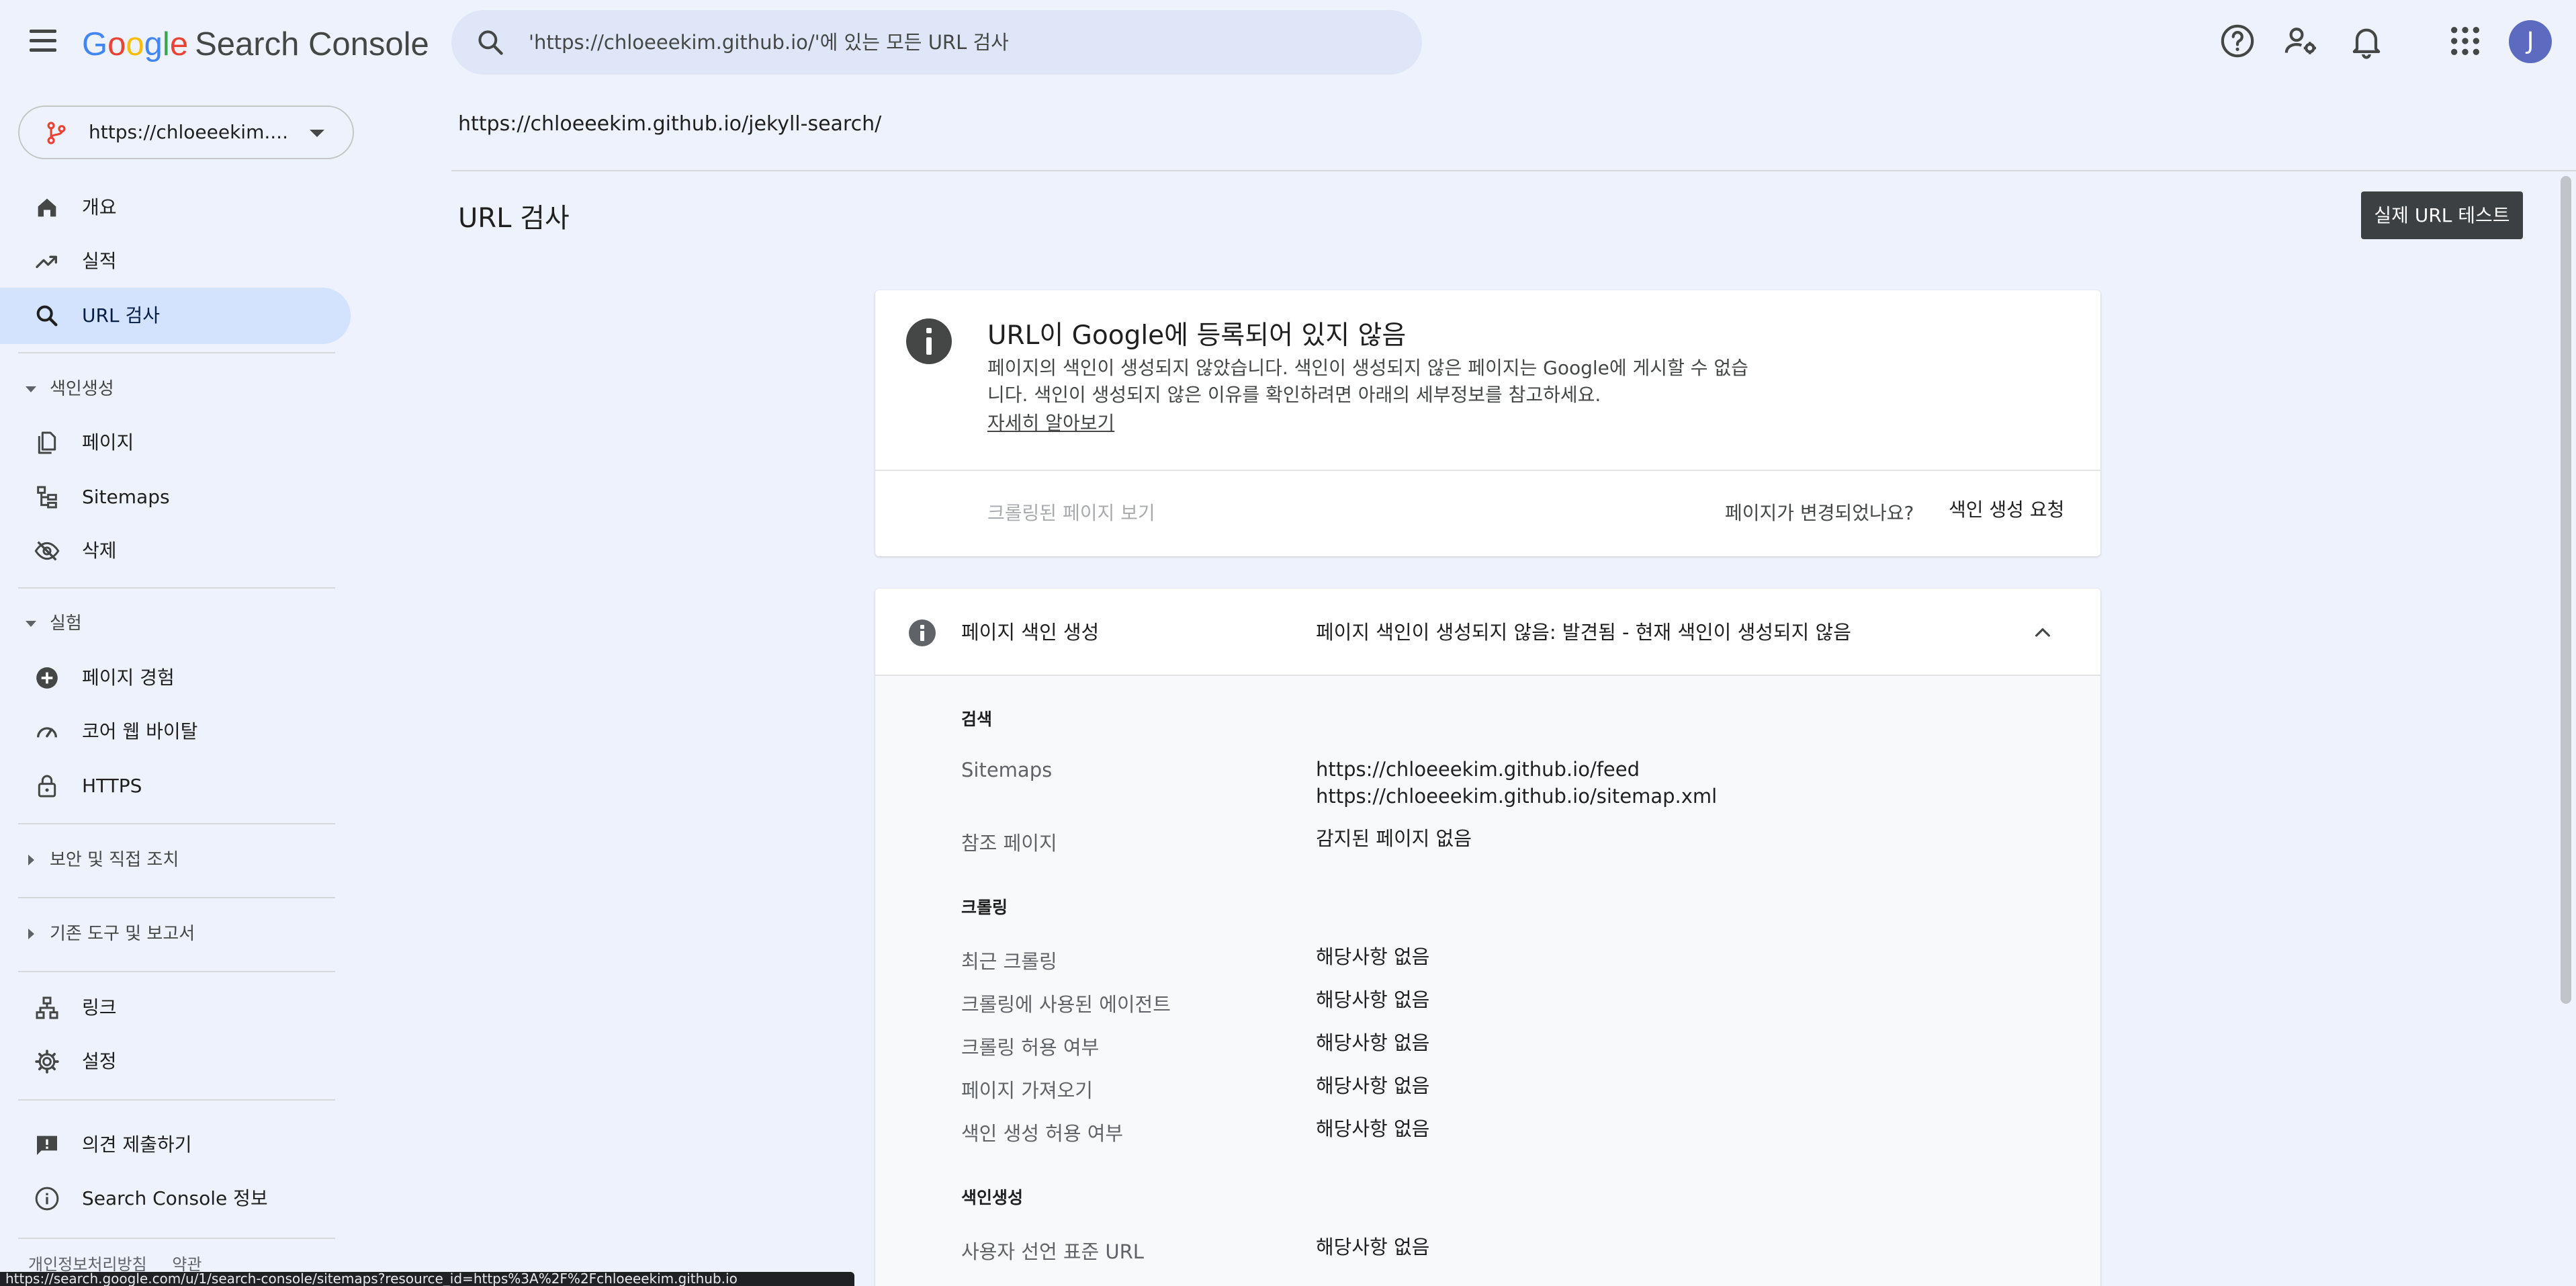 The width and height of the screenshot is (2576, 1286). Describe the element at coordinates (1197, 335) in the screenshot. I see `status-title: URL이 Google에 등록되어 있지 않음` at that location.